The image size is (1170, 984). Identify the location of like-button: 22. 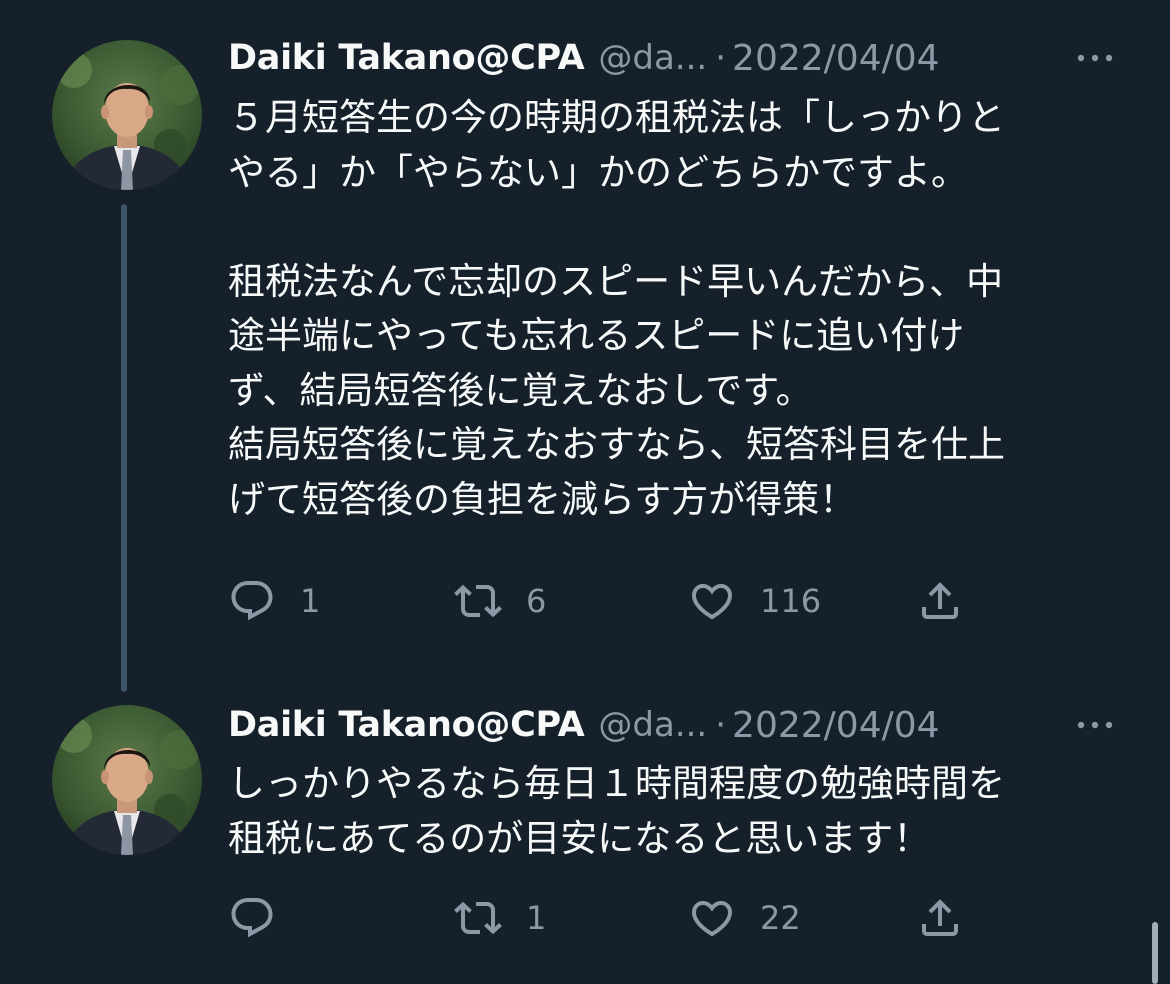
(744, 918).